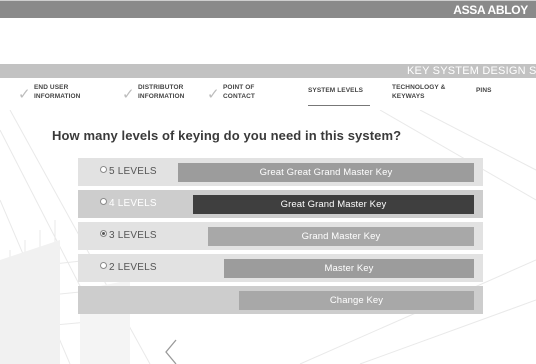 The width and height of the screenshot is (536, 364). I want to click on page-title: KEY SYSTEM DESIGN S, so click(471, 71).